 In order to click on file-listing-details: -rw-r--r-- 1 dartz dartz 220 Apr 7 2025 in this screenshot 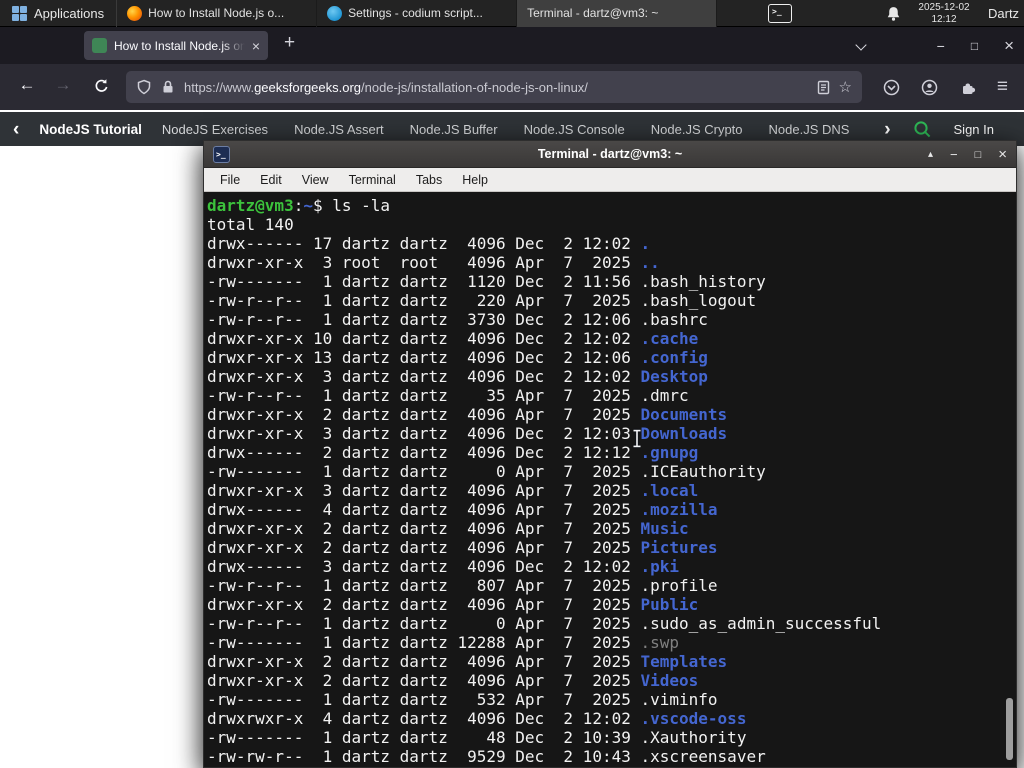, I will do `click(424, 300)`.